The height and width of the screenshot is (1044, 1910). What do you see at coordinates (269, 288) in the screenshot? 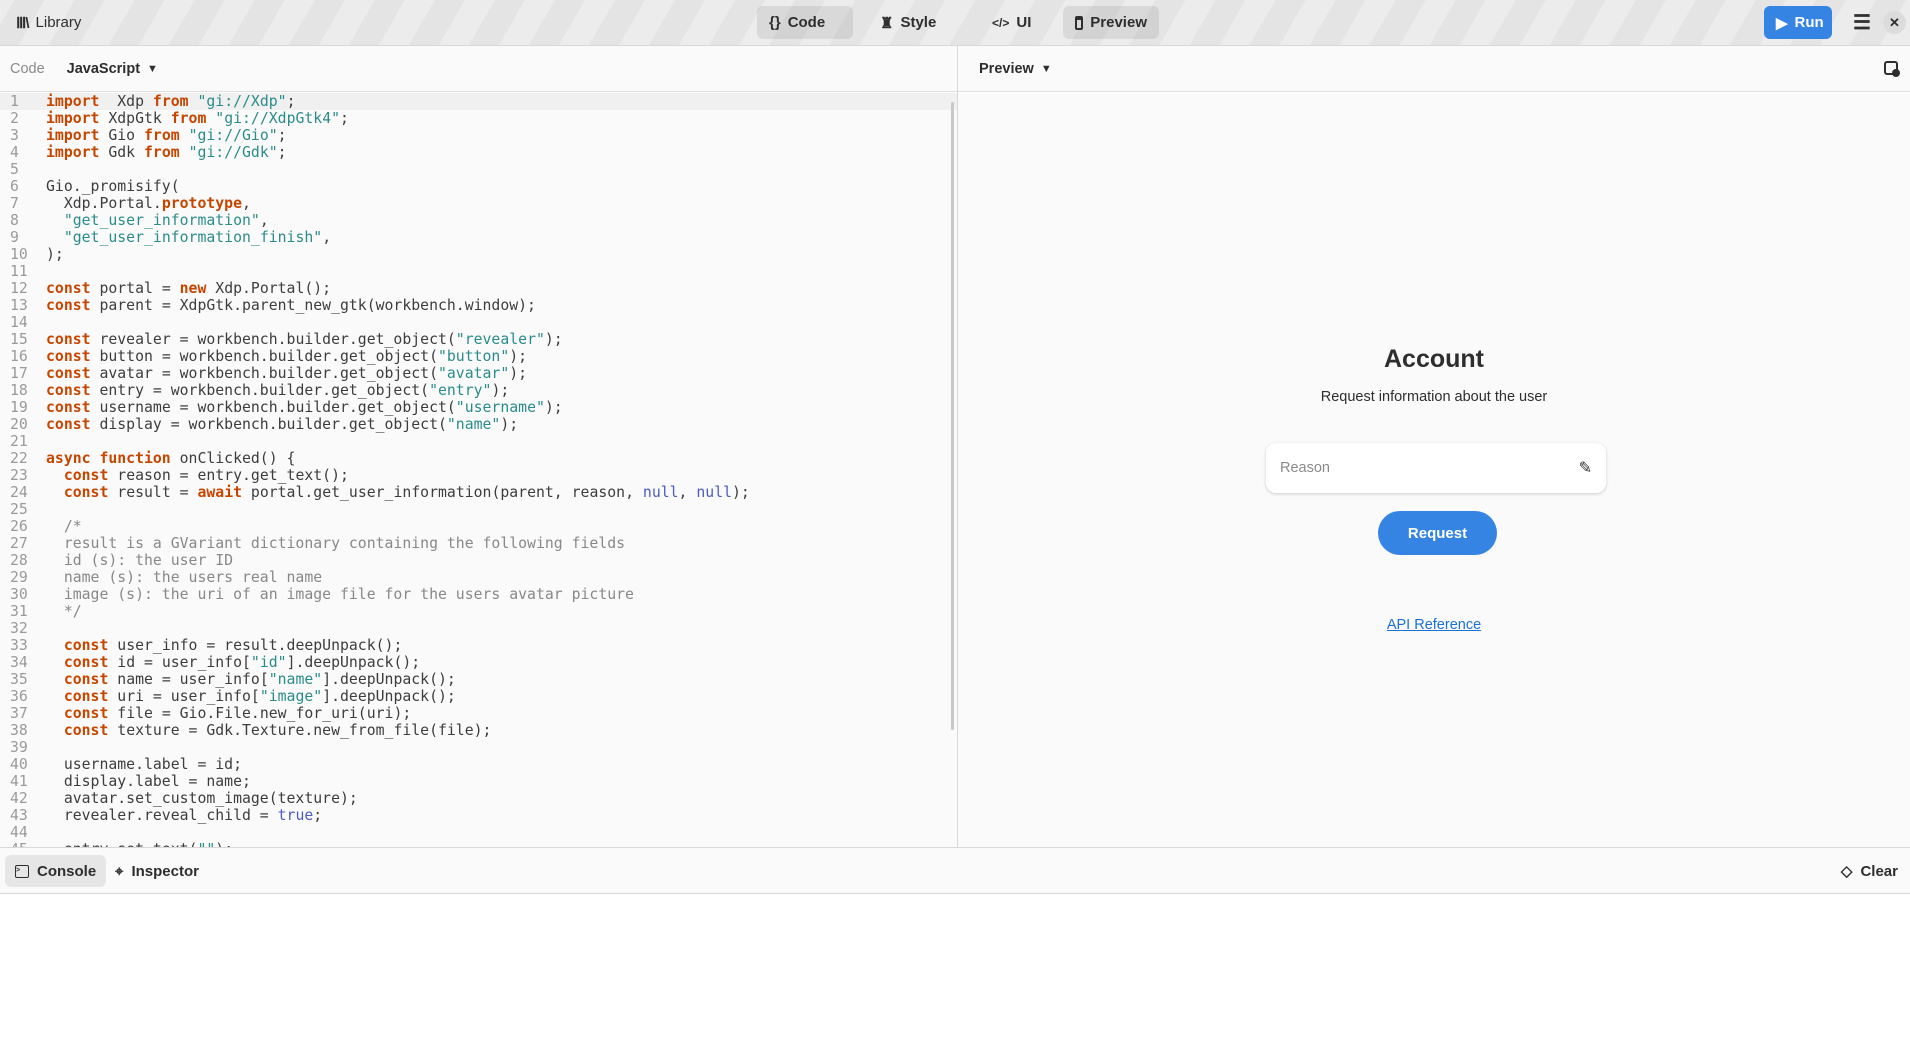
I see `code-token: Xdp.Portal();` at bounding box center [269, 288].